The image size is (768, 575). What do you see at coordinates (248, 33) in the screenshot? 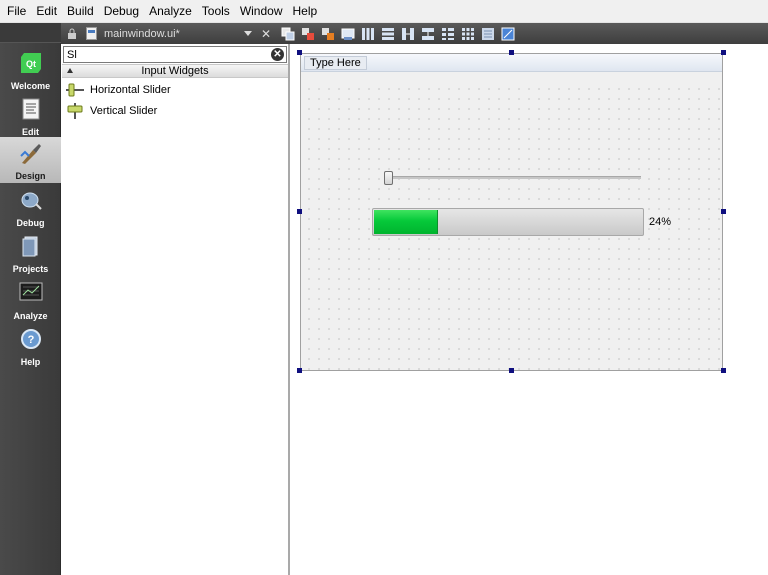
I see `chevron-down-icon` at bounding box center [248, 33].